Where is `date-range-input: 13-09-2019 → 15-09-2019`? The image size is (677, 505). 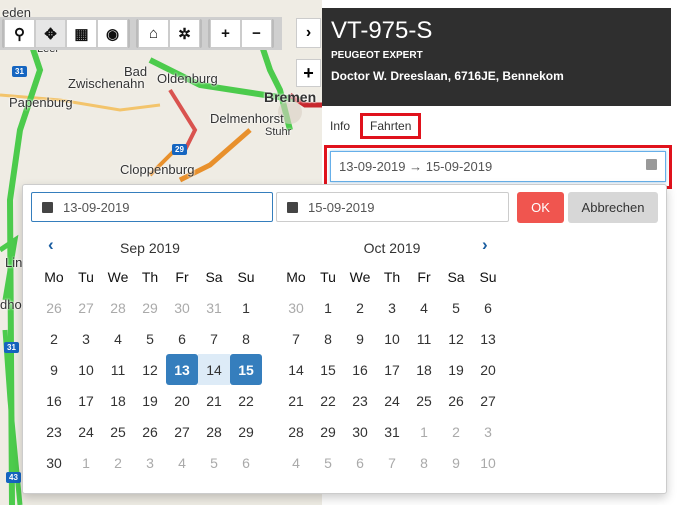
date-range-input: 13-09-2019 → 15-09-2019 is located at coordinates (498, 166).